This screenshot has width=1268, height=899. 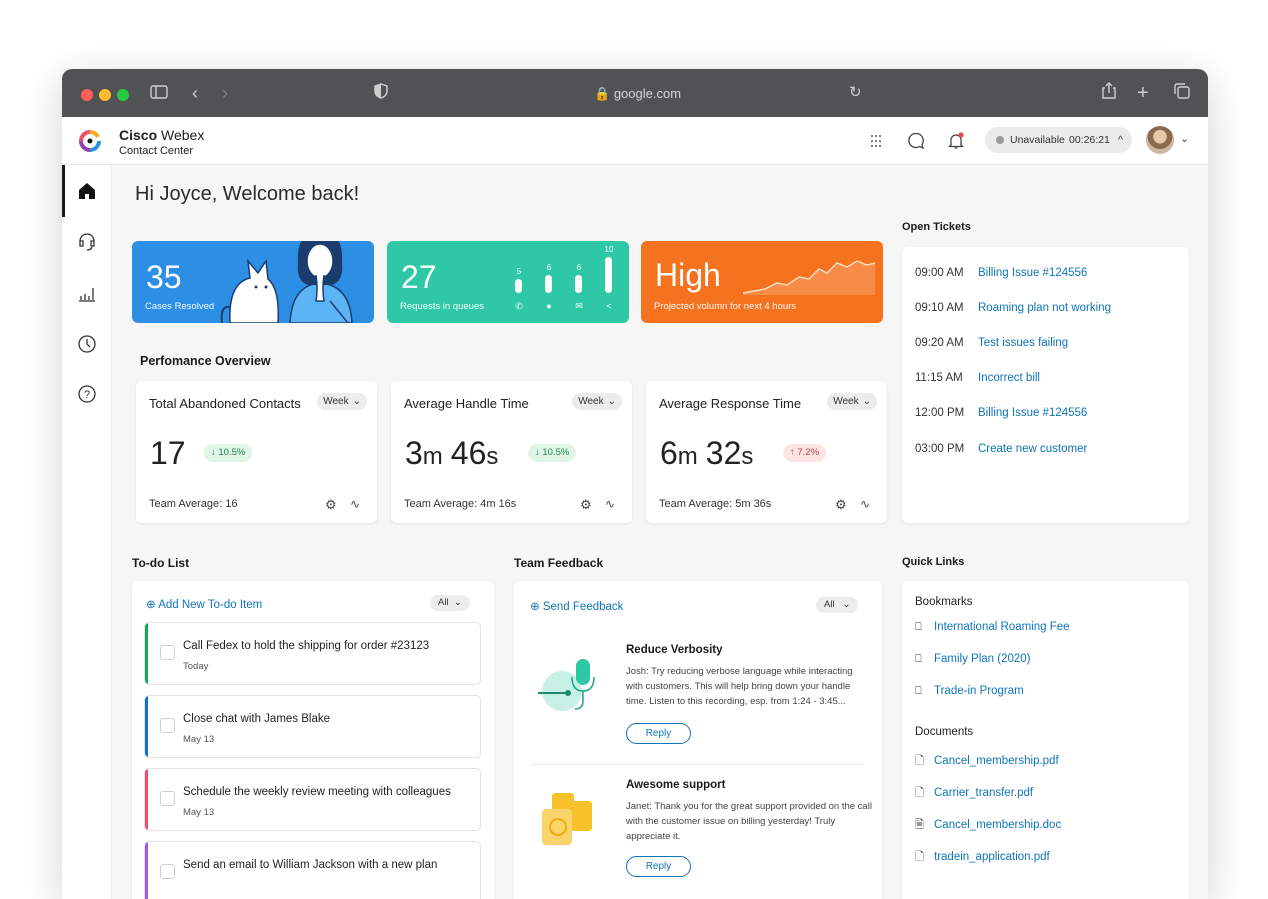 What do you see at coordinates (1109, 93) in the screenshot?
I see `share-icon` at bounding box center [1109, 93].